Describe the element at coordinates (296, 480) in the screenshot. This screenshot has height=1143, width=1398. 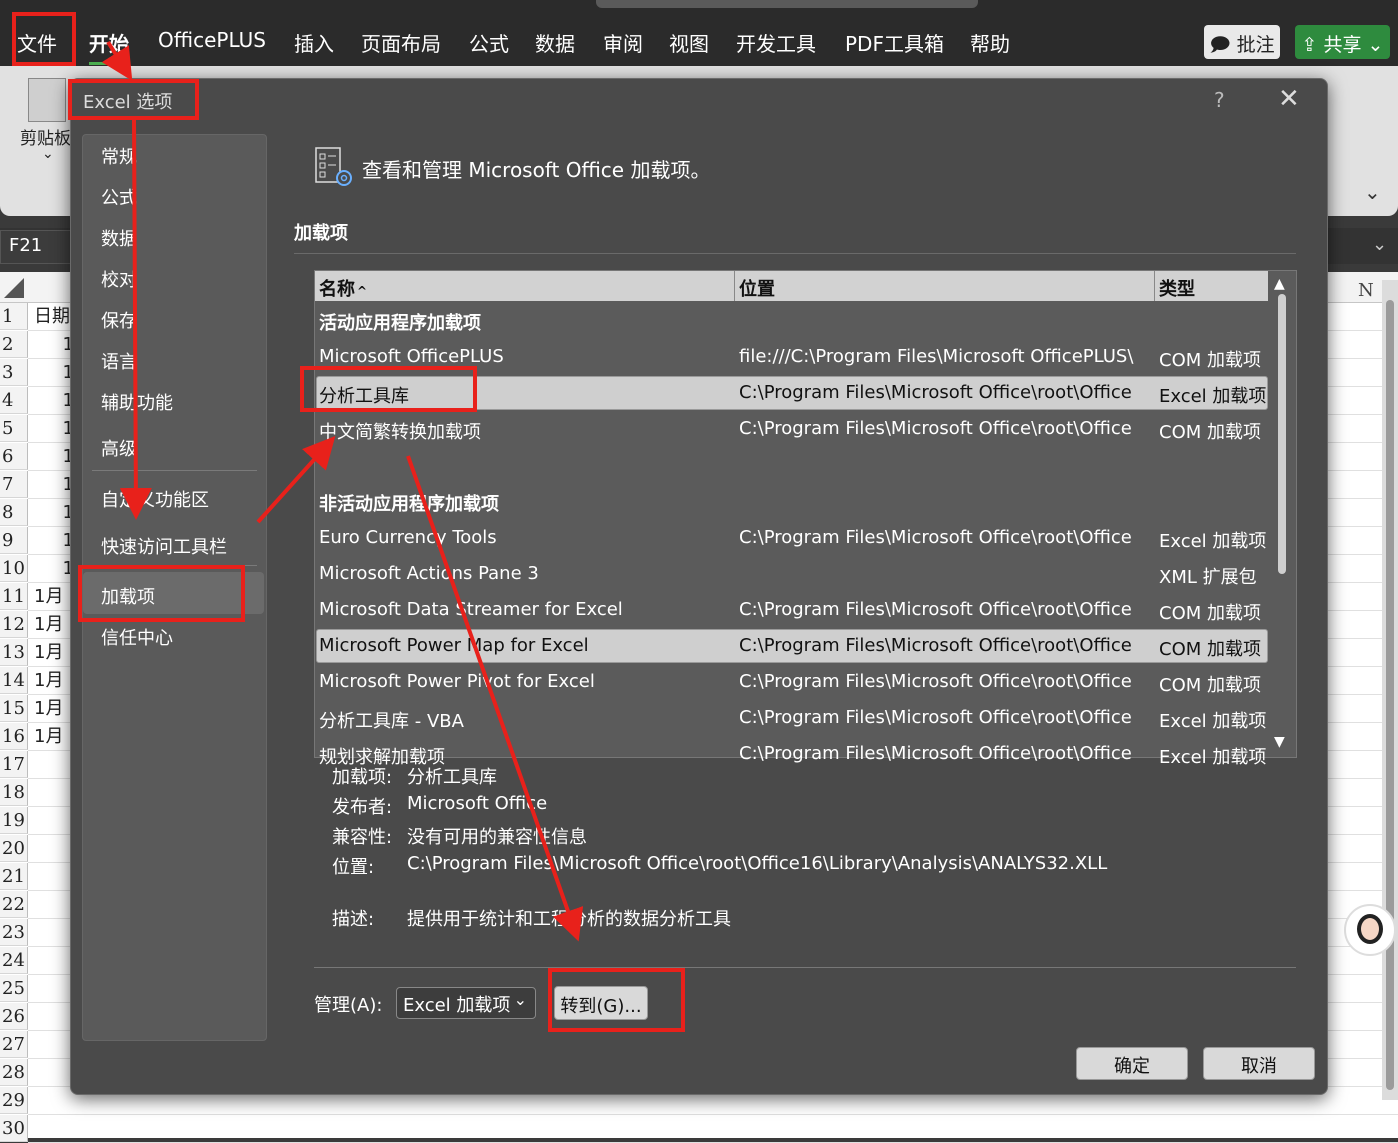
I see `arrow-nav-to-table` at that location.